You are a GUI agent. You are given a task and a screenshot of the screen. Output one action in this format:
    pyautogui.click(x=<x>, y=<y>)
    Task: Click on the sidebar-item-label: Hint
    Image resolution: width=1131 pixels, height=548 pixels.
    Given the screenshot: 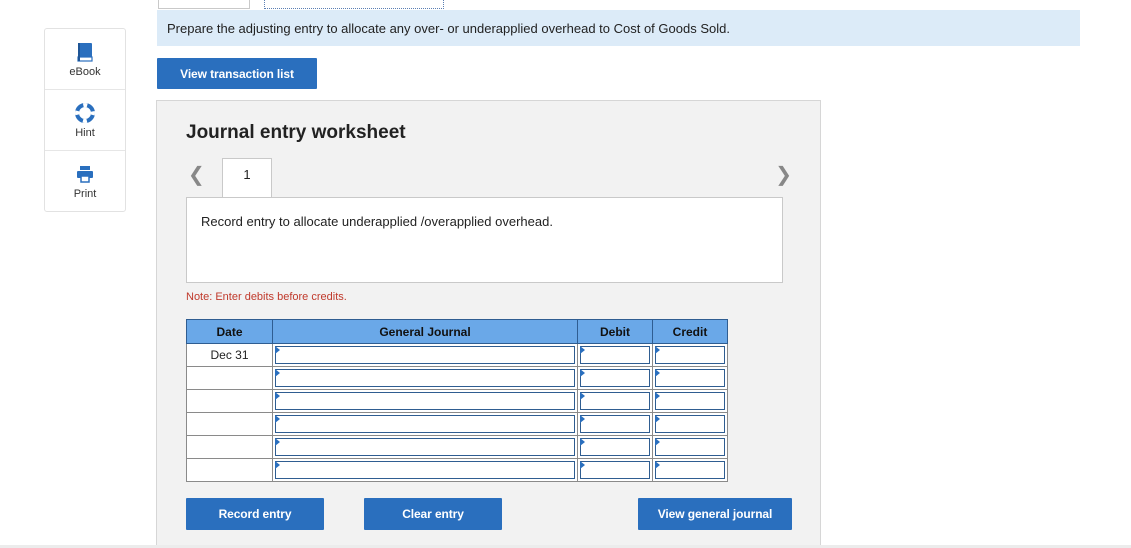 What is the action you would take?
    pyautogui.click(x=85, y=133)
    